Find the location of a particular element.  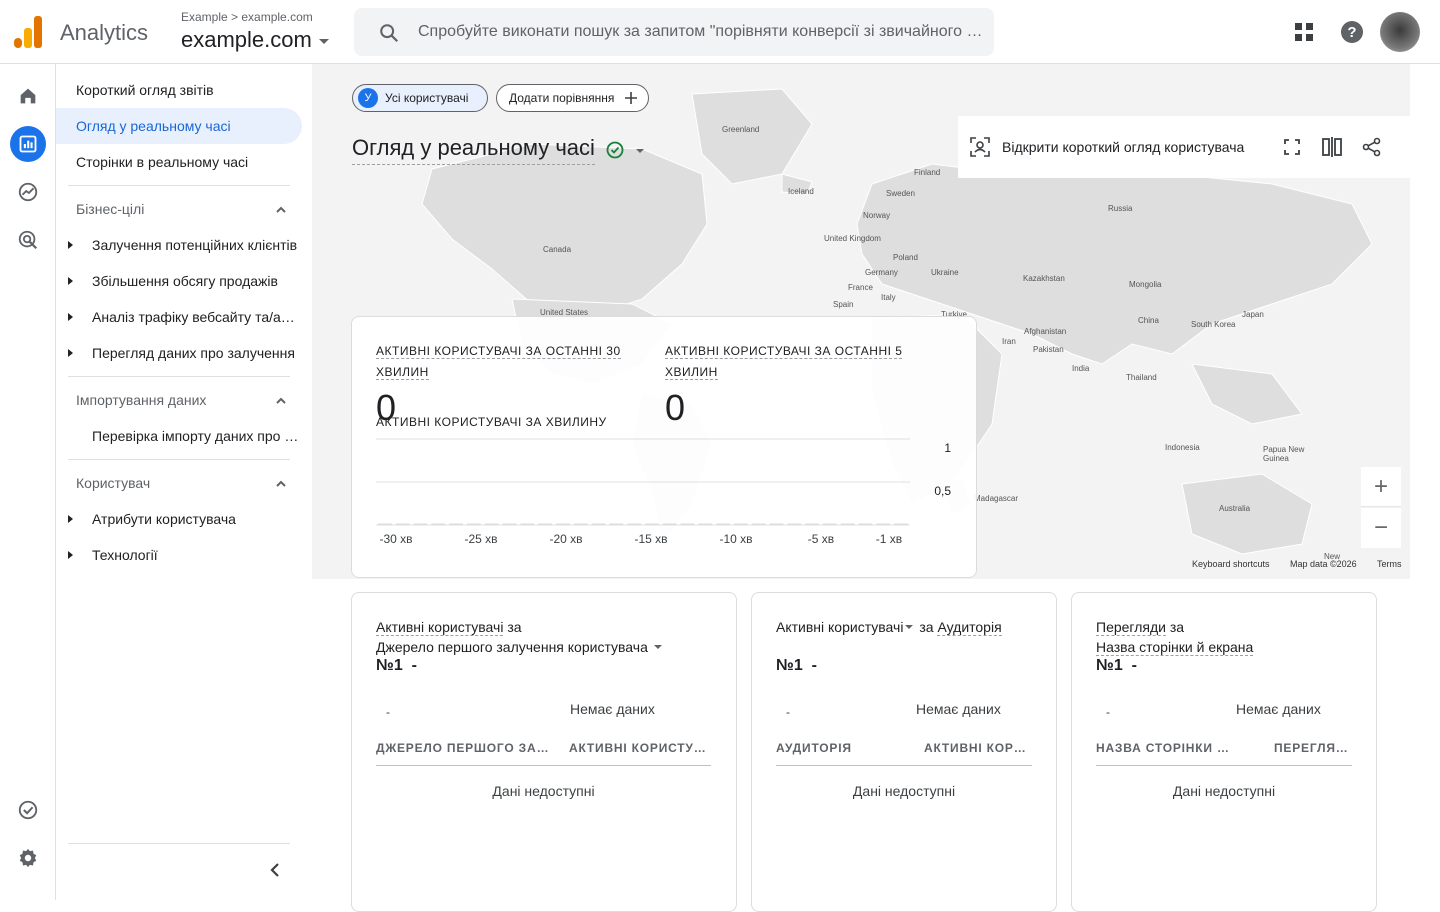

nav-item-drive-sales: Збільшення обсягу продажів is located at coordinates (197, 281).